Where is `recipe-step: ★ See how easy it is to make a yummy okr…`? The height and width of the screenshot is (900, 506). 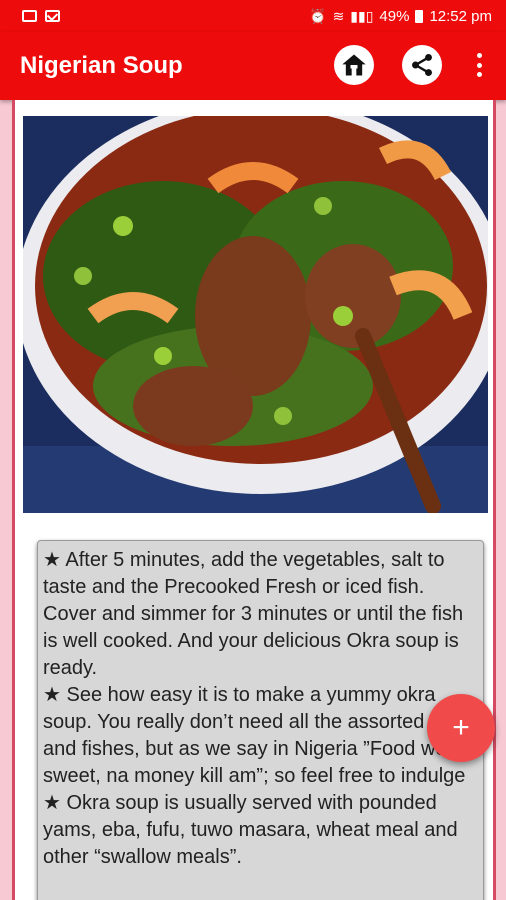
recipe-step: ★ See how easy it is to make a yummy okr… is located at coordinates (259, 736).